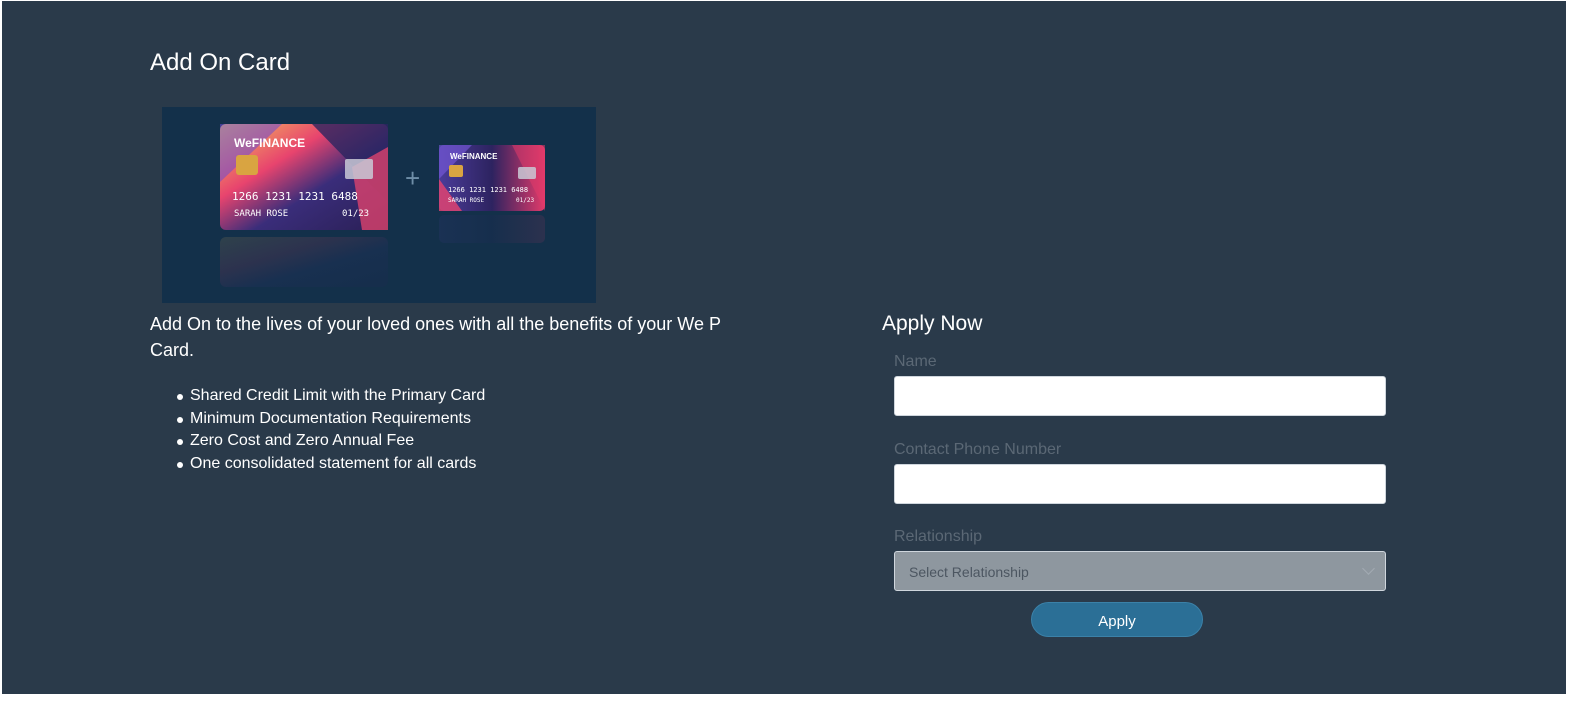 The image size is (1588, 706). Describe the element at coordinates (1368, 568) in the screenshot. I see `chevron-down-icon` at that location.